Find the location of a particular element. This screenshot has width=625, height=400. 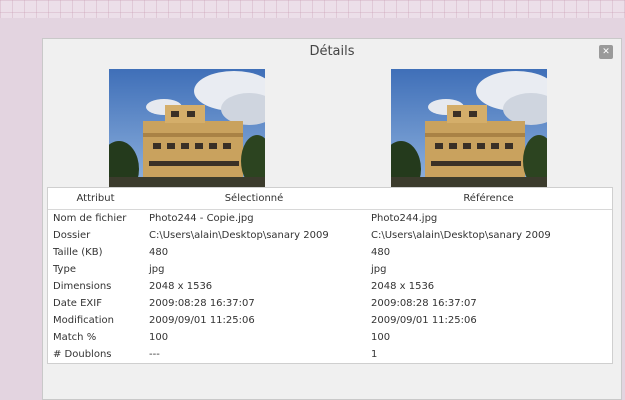

attribute-cell: Type is located at coordinates (64, 269).